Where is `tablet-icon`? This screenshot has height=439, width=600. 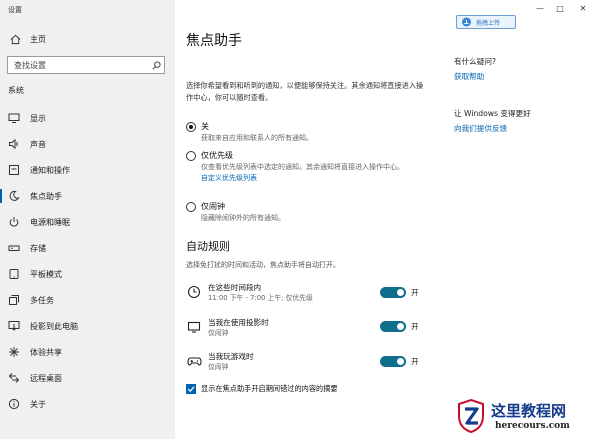 tablet-icon is located at coordinates (14, 274).